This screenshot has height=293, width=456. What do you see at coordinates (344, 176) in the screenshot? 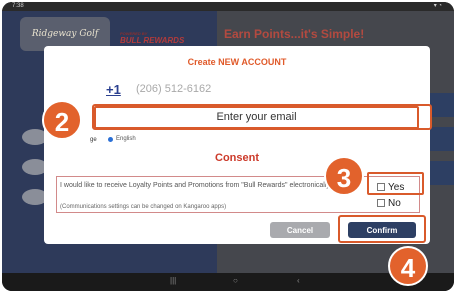
I see `step-3-badge: 3` at bounding box center [344, 176].